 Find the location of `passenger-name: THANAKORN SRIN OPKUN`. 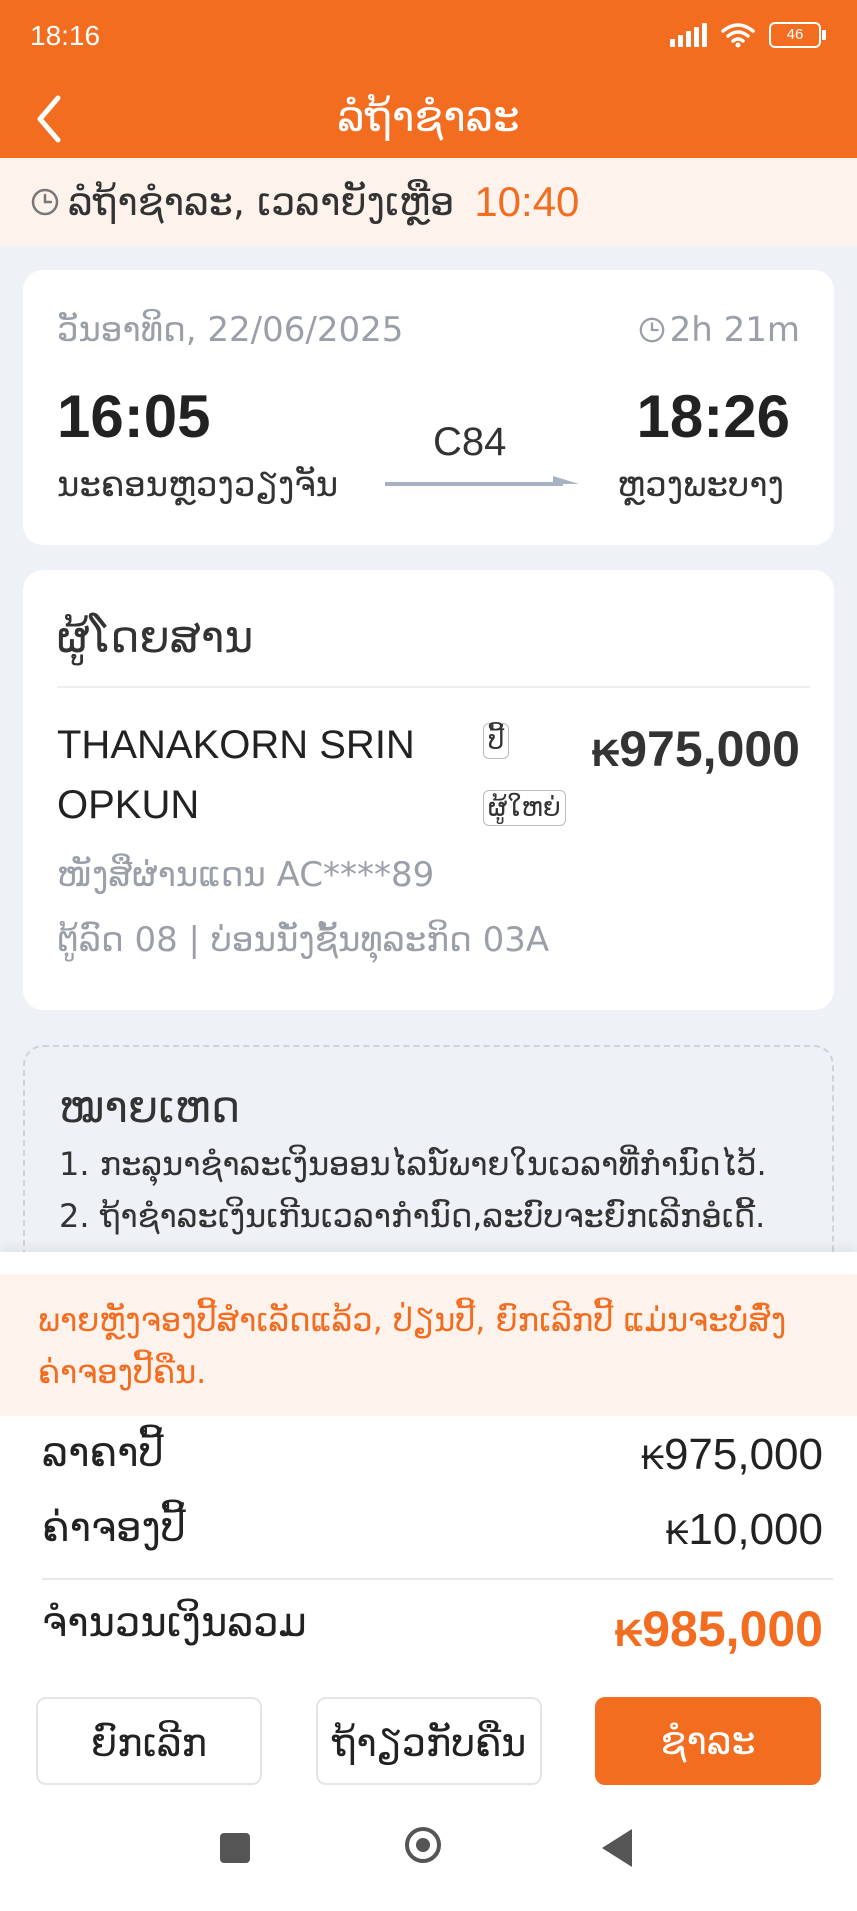

passenger-name: THANAKORN SRIN OPKUN is located at coordinates (257, 775).